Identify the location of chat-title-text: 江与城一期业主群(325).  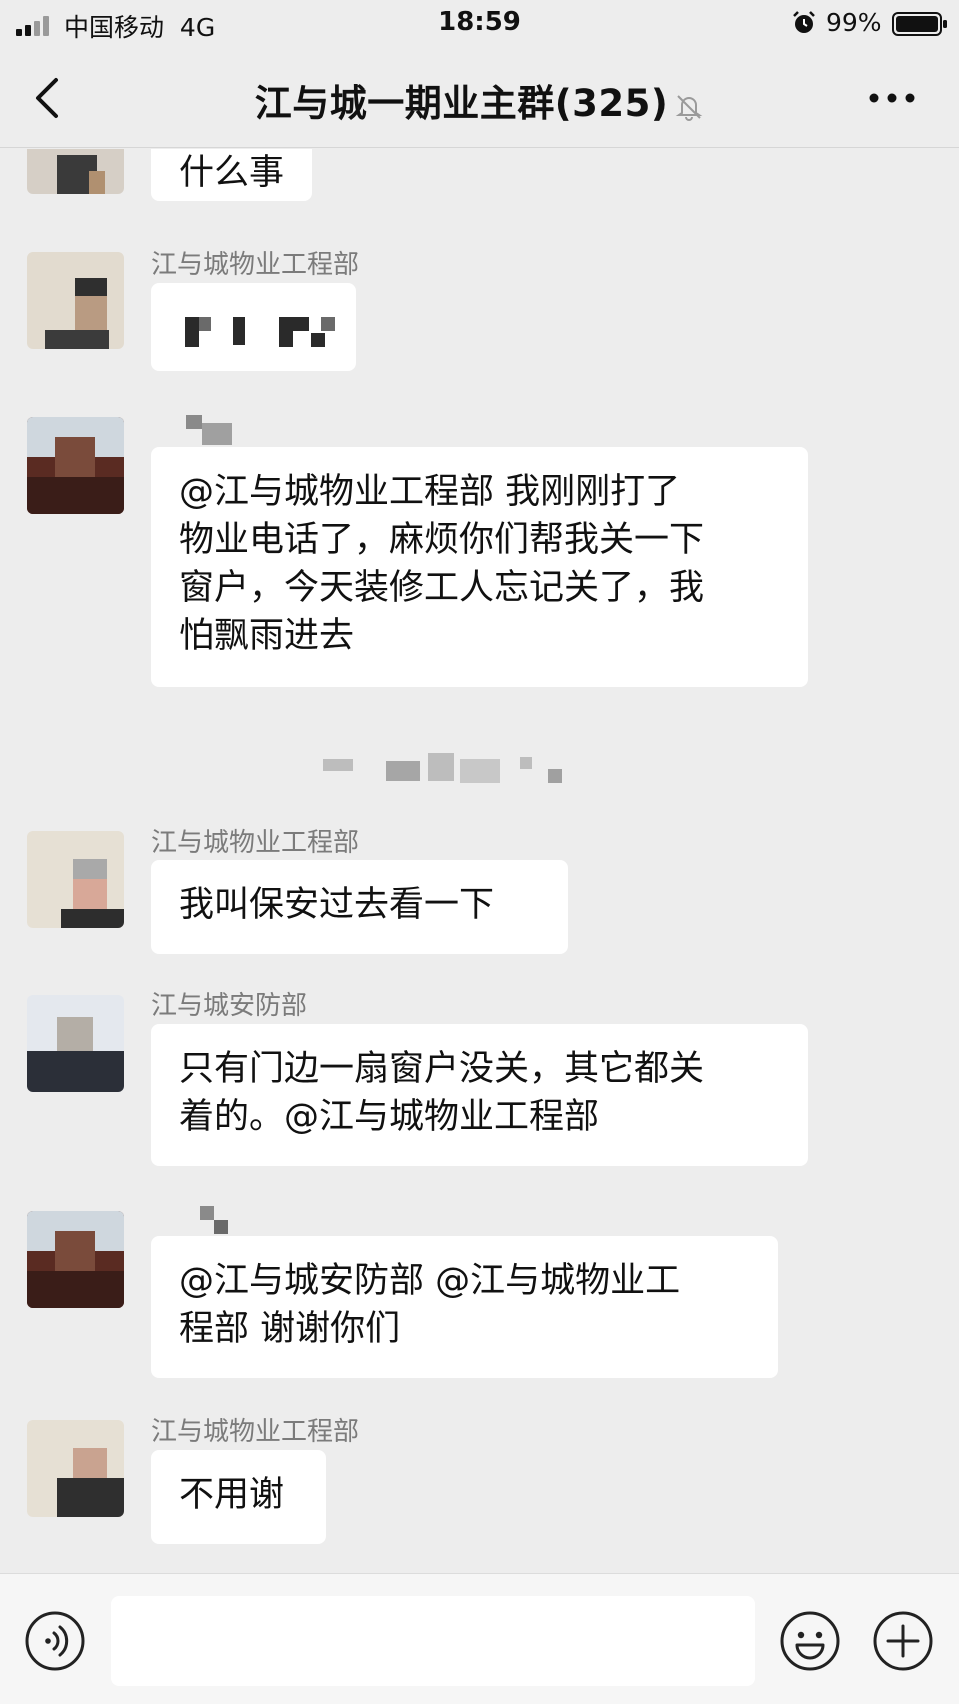
(461, 103).